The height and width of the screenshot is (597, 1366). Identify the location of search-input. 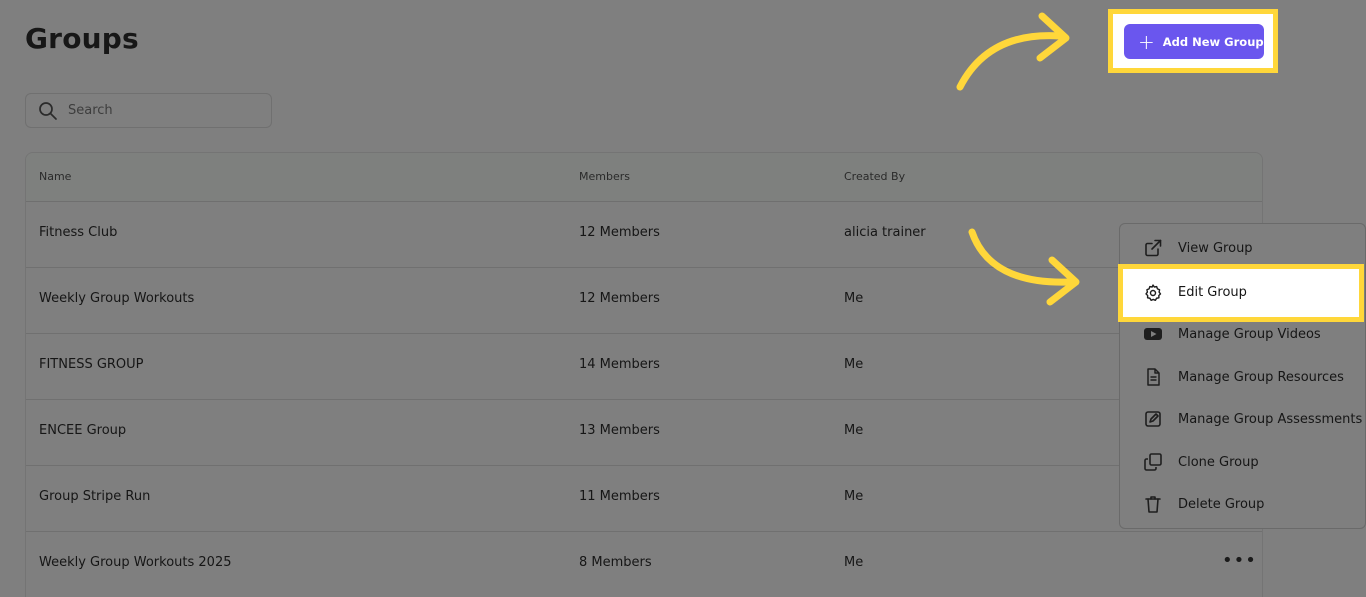
(158, 110).